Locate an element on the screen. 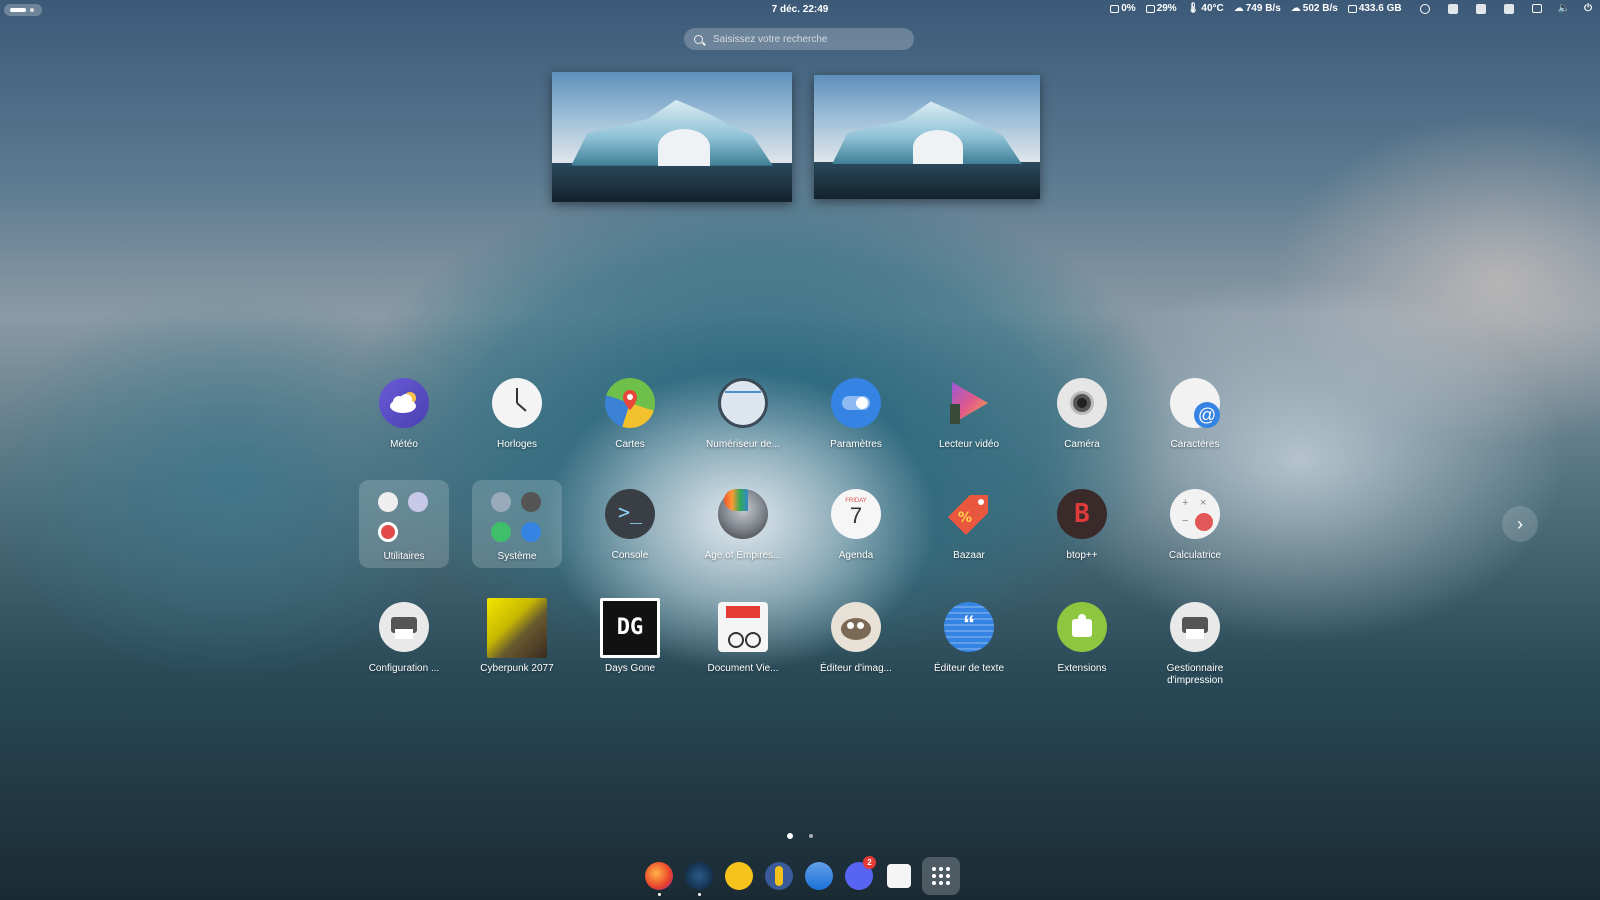  app-label: Bazaar is located at coordinates (969, 555).